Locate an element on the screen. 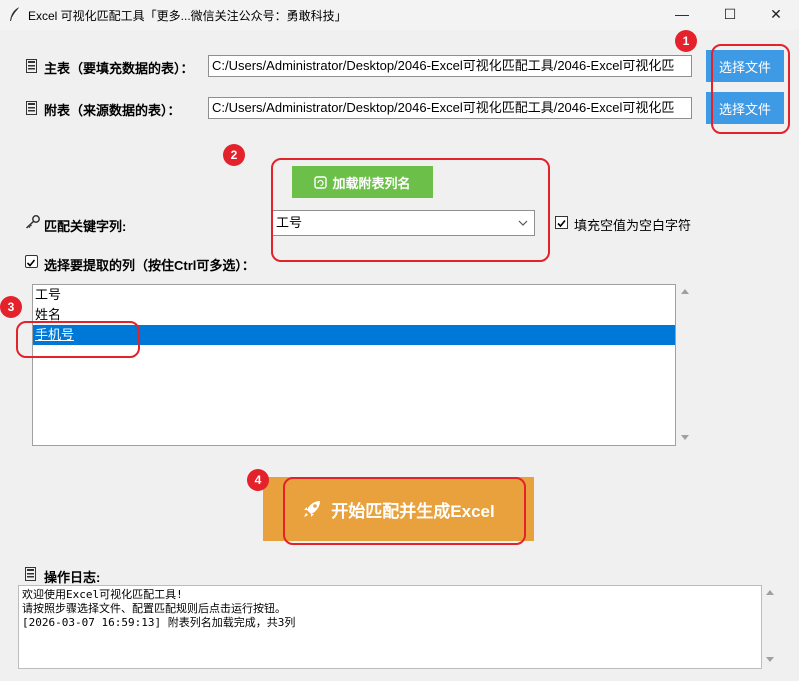 This screenshot has height=681, width=799. log-icon is located at coordinates (30, 574).